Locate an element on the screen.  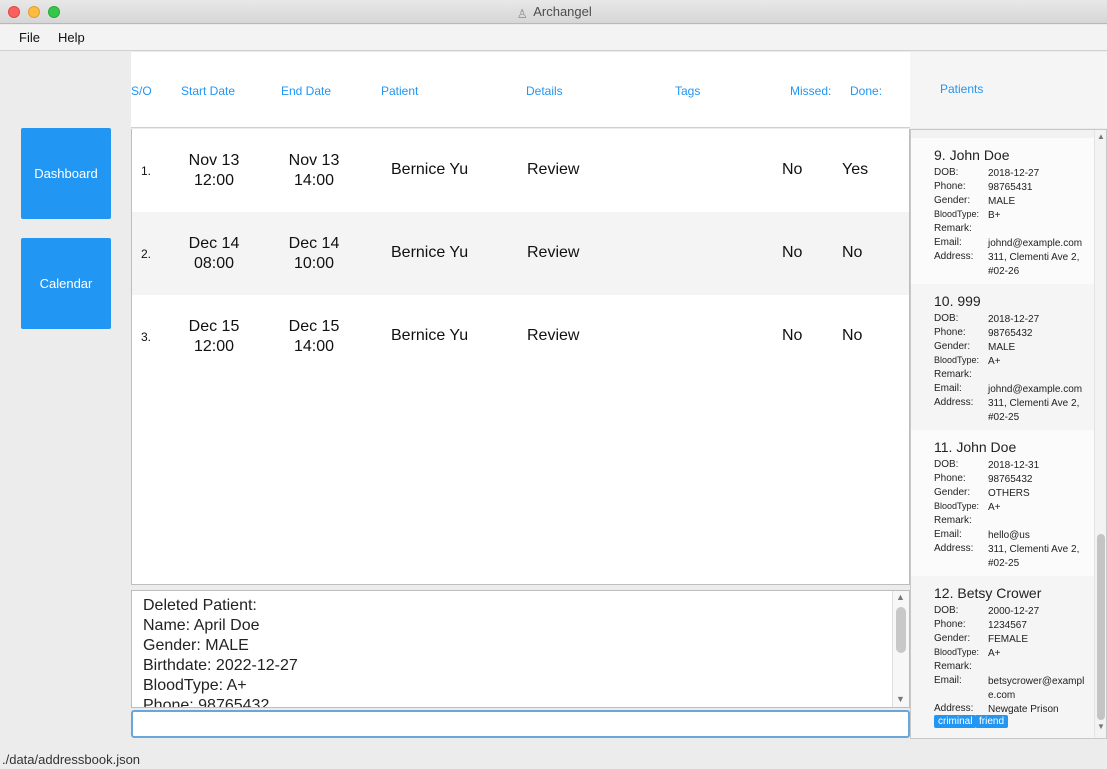
row-start-date: Dec 15 is located at coordinates (214, 326).